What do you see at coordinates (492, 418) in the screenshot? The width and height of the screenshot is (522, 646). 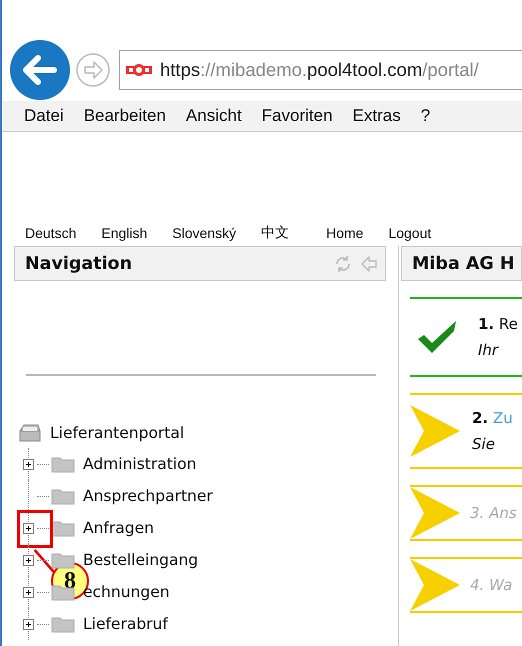 I see `step-title: 2. Zu` at bounding box center [492, 418].